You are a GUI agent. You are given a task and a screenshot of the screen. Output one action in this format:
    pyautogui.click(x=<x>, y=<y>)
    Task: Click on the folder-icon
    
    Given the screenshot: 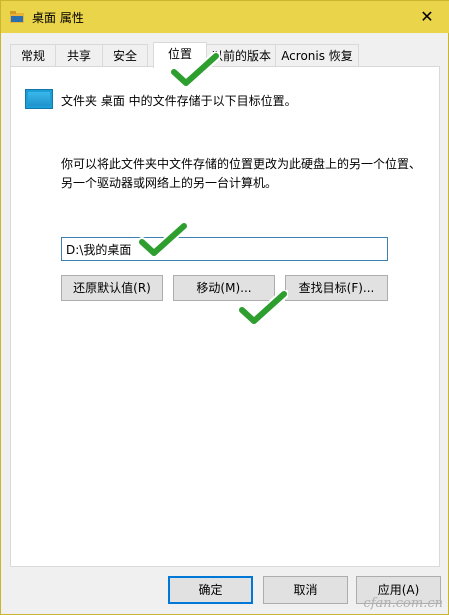 What is the action you would take?
    pyautogui.click(x=17, y=17)
    